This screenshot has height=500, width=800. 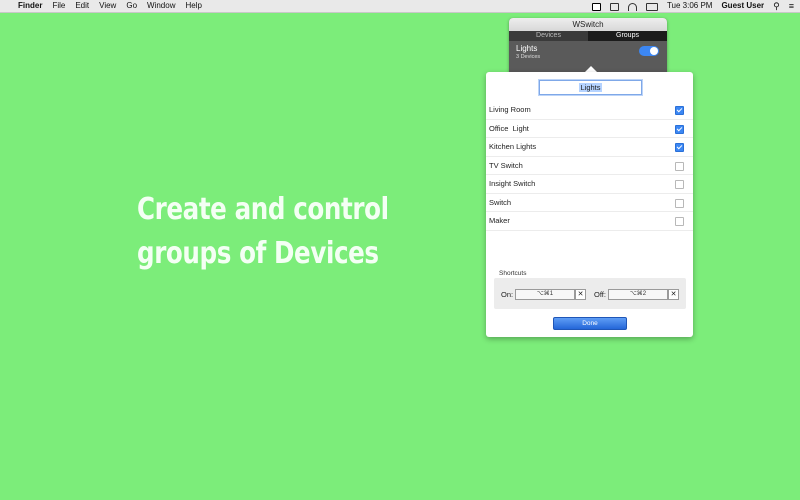 What do you see at coordinates (589, 221) in the screenshot?
I see `device-row: Maker` at bounding box center [589, 221].